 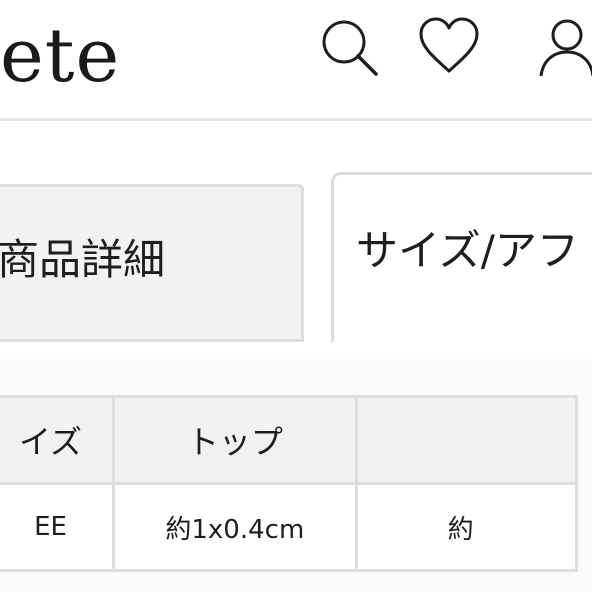 I want to click on tab-label: サイズ/アフ, so click(x=467, y=250).